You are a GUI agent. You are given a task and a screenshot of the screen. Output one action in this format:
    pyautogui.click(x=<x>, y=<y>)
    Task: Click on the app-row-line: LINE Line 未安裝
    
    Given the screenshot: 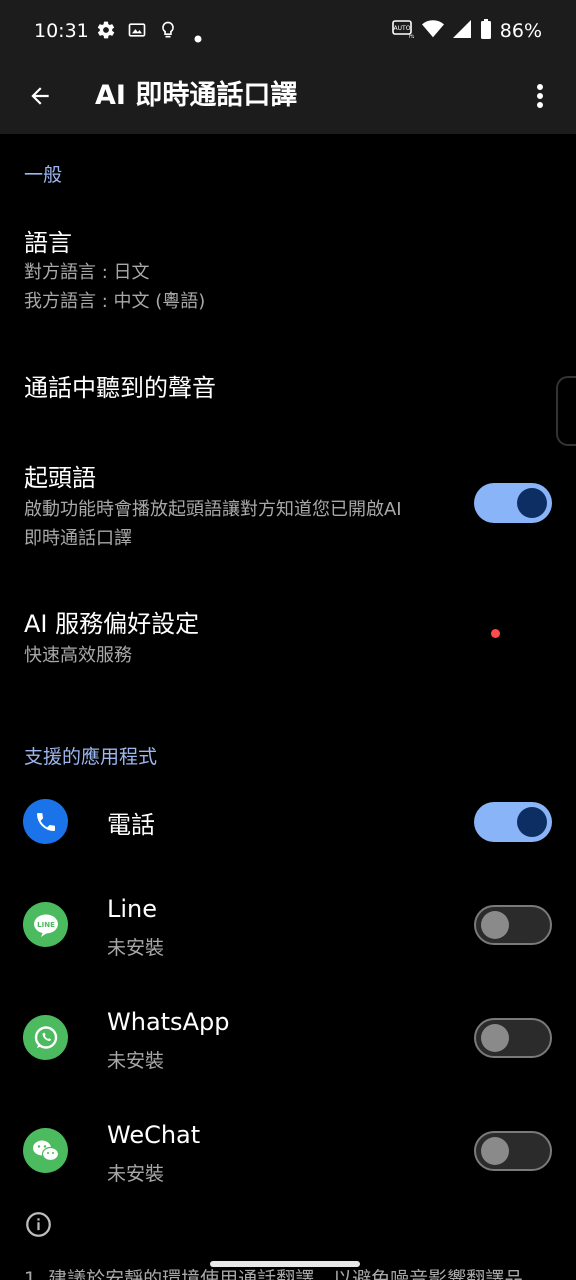 What is the action you would take?
    pyautogui.click(x=288, y=930)
    